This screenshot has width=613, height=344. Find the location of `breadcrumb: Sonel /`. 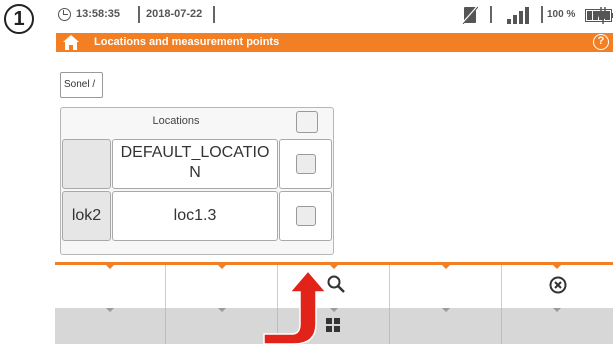

breadcrumb: Sonel / is located at coordinates (81, 85).